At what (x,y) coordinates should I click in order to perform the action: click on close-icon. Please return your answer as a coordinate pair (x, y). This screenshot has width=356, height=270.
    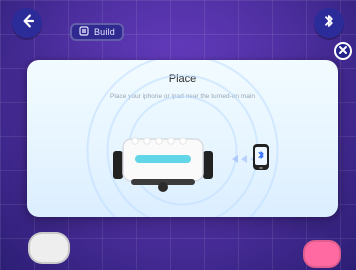
    Looking at the image, I should click on (343, 51).